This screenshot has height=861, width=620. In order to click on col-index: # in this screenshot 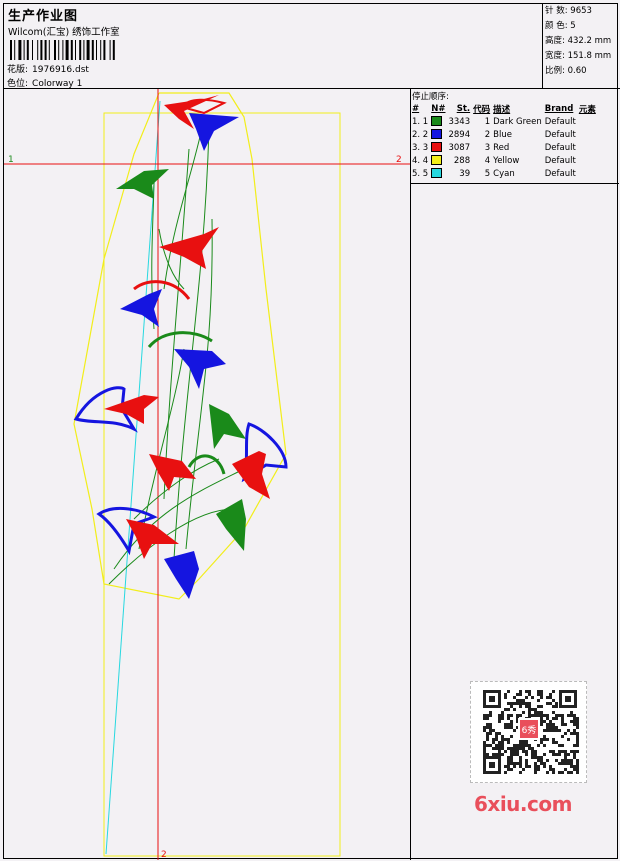, I will do `click(416, 108)`.